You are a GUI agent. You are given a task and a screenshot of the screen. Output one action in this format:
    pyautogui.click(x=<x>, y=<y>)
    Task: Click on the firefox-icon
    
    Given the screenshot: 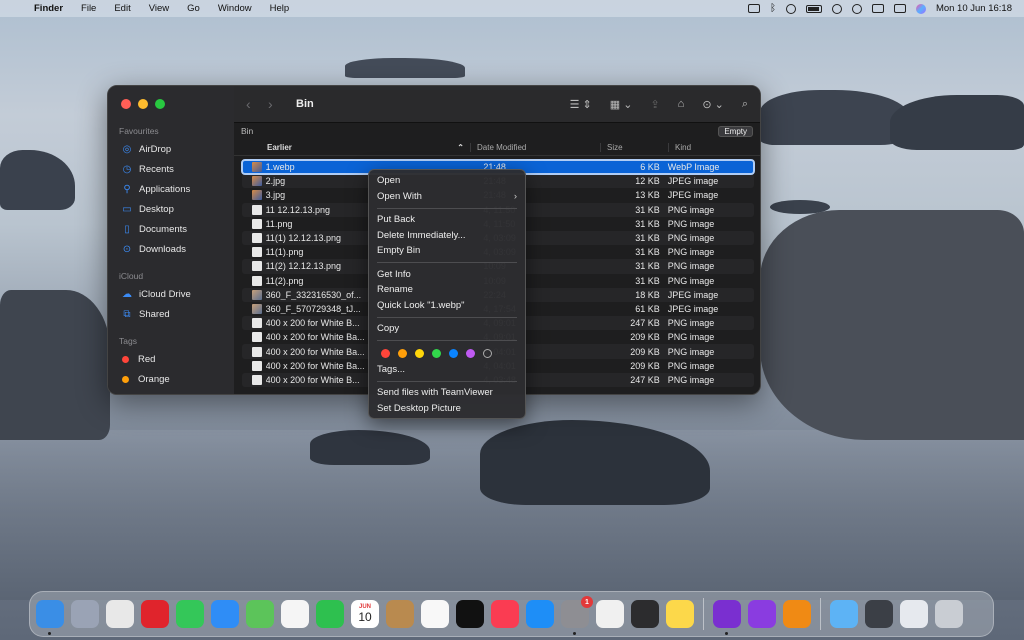 What is the action you would take?
    pyautogui.click(x=727, y=617)
    